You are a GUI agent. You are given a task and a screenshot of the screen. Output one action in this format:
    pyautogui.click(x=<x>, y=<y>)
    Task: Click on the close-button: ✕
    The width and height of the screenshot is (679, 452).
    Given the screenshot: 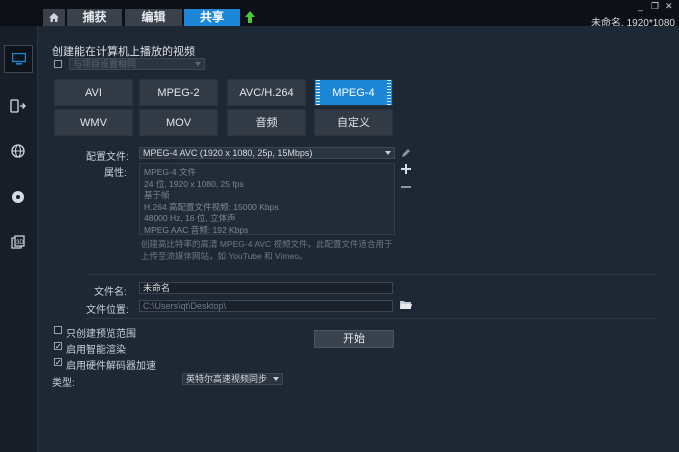 What is the action you would take?
    pyautogui.click(x=669, y=6)
    